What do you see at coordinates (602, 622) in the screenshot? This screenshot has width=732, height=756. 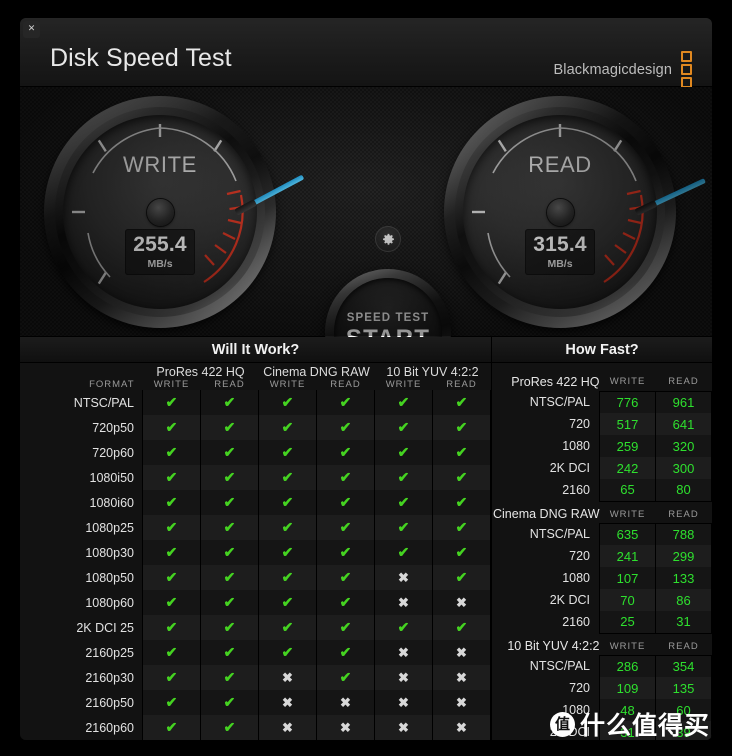 I see `table-row: 2160 25 31` at bounding box center [602, 622].